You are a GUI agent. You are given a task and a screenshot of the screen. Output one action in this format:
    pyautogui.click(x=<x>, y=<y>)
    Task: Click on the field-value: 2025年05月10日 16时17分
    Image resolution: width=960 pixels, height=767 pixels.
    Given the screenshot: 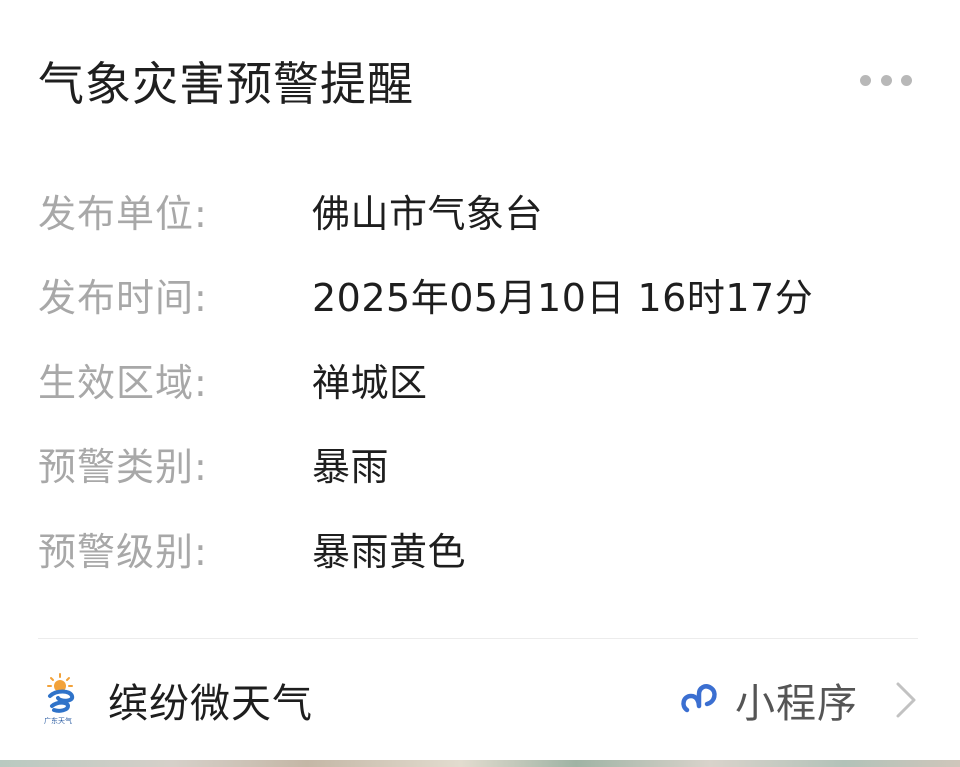 What is the action you would take?
    pyautogui.click(x=563, y=298)
    